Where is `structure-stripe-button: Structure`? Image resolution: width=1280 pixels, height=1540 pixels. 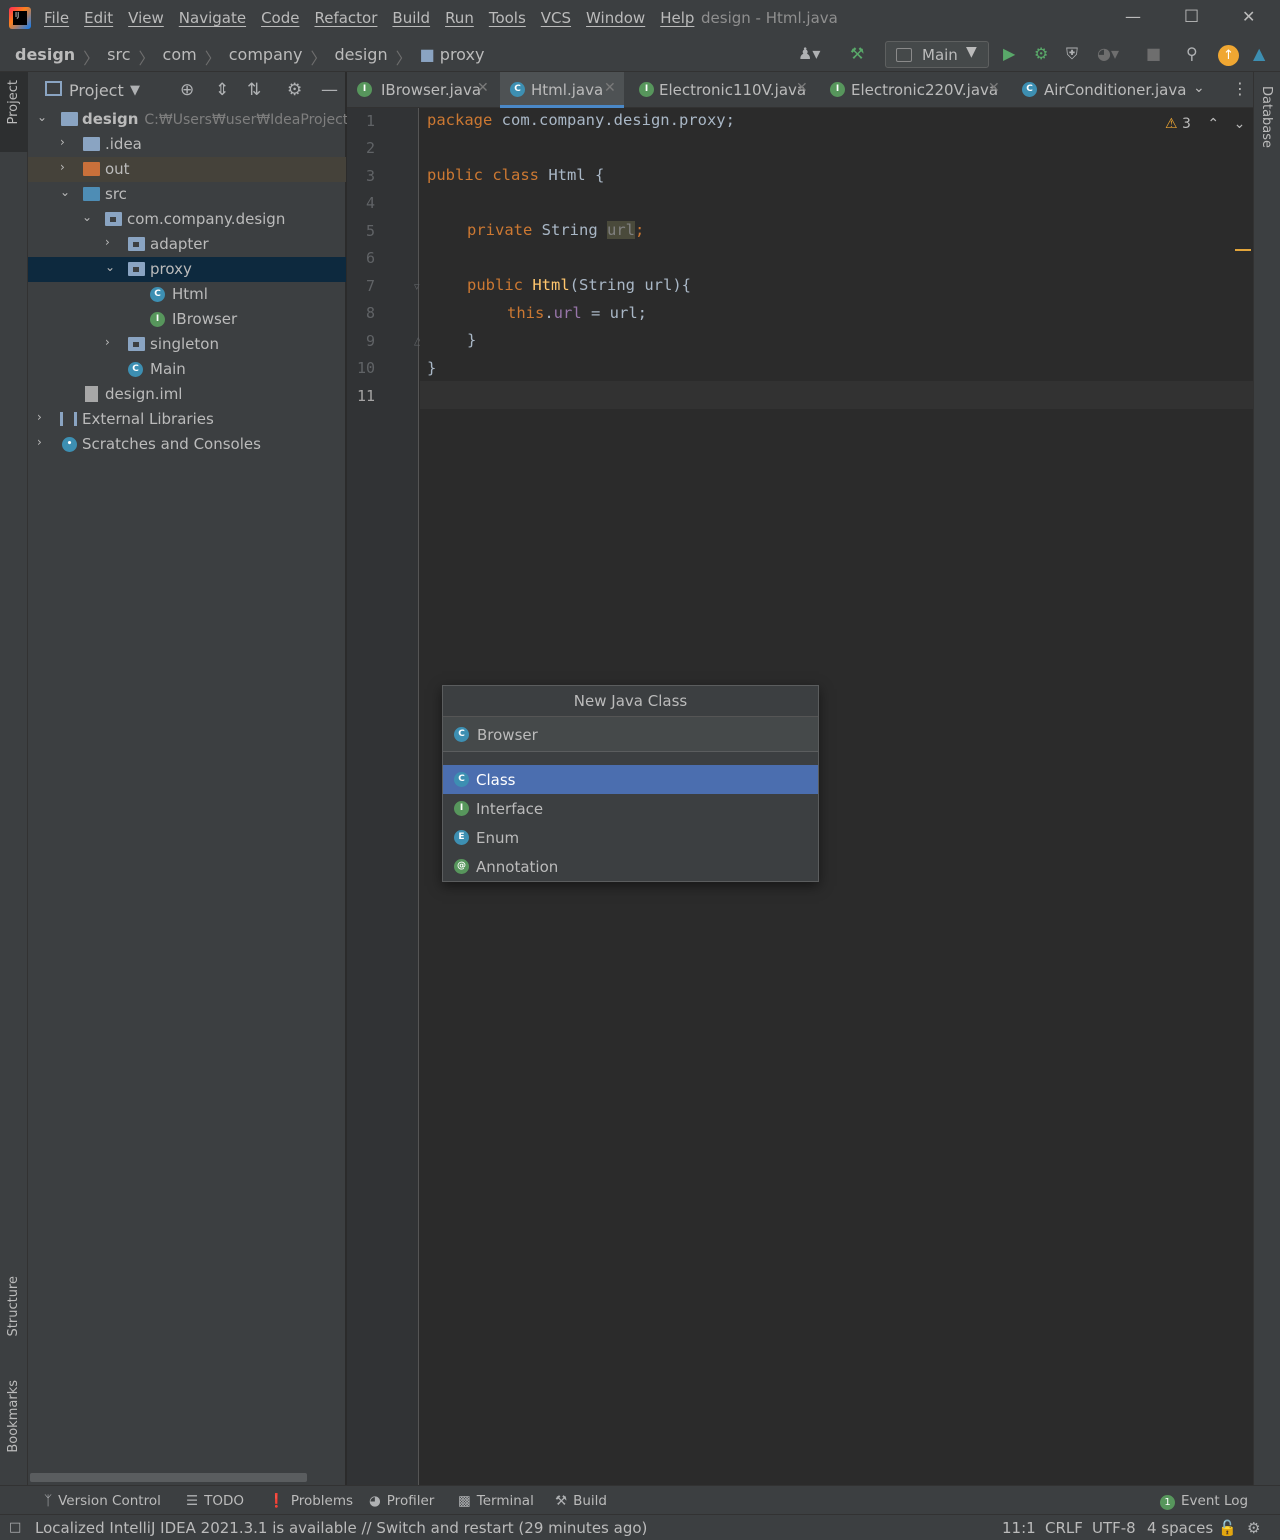 structure-stripe-button: Structure is located at coordinates (13, 1306).